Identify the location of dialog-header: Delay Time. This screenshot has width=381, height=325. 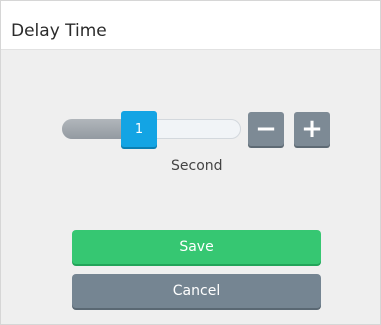
(190, 25).